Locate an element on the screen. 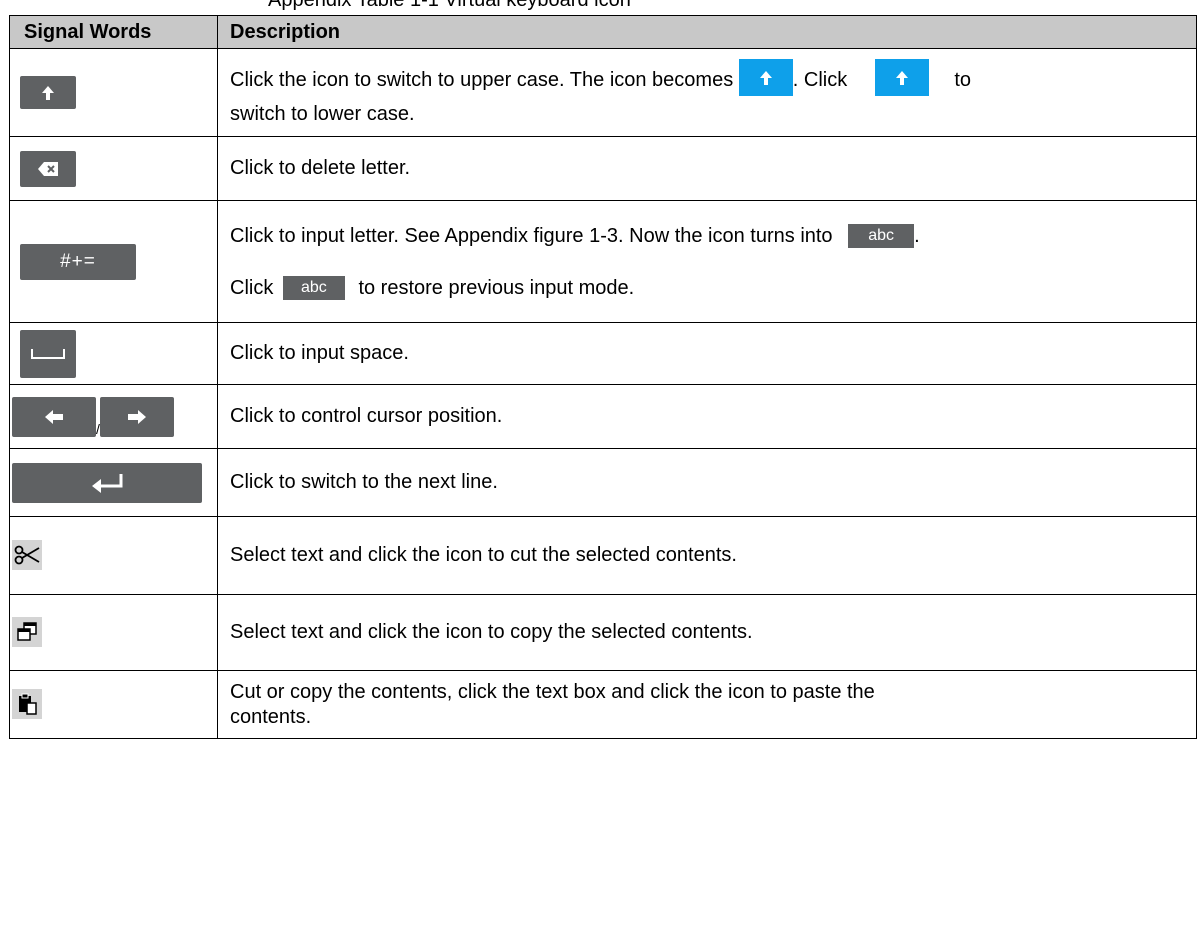 The height and width of the screenshot is (929, 1203). table-row: Click to delete letter. is located at coordinates (603, 168).